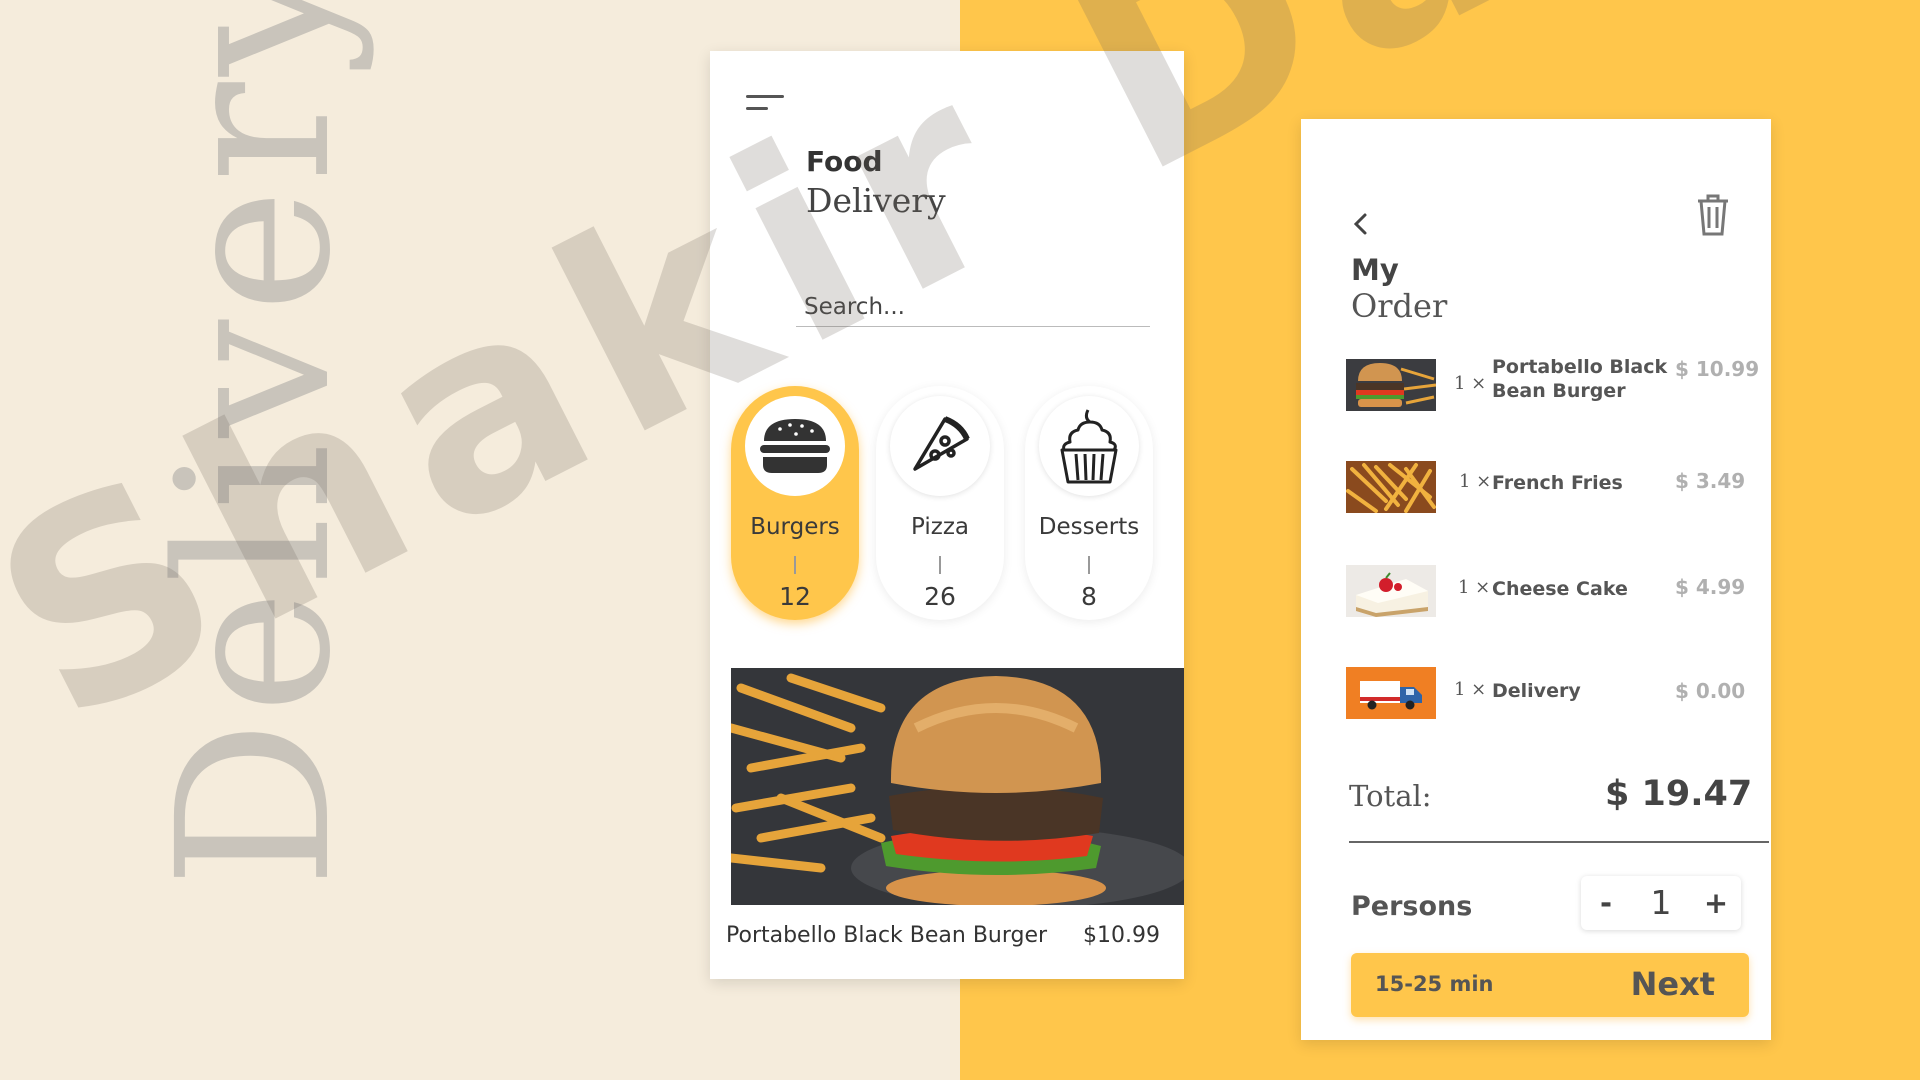 The image size is (1920, 1080). Describe the element at coordinates (940, 527) in the screenshot. I see `category-label: Pizza` at that location.